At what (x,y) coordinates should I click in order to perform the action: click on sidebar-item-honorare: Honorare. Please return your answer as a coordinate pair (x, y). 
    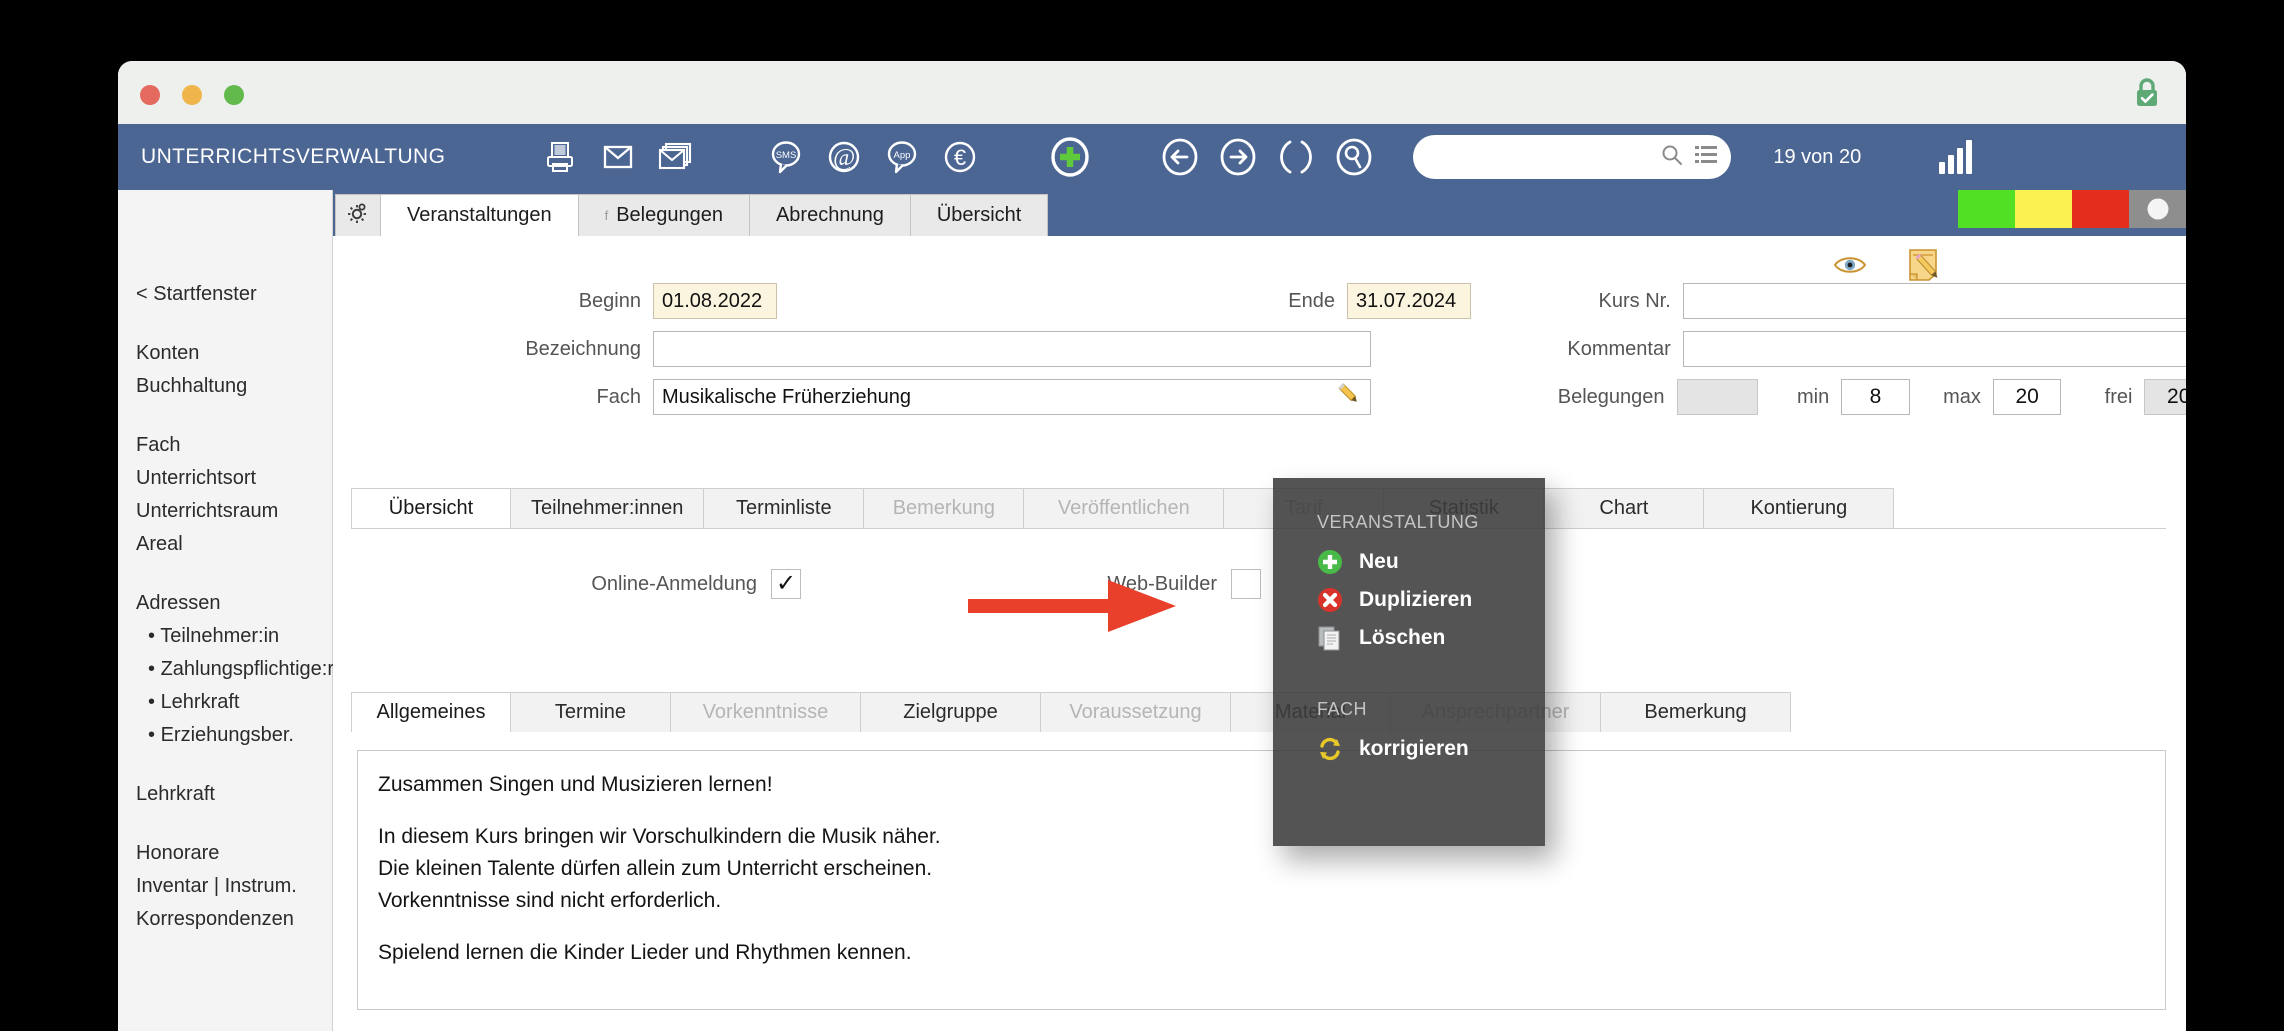
    Looking at the image, I should click on (225, 853).